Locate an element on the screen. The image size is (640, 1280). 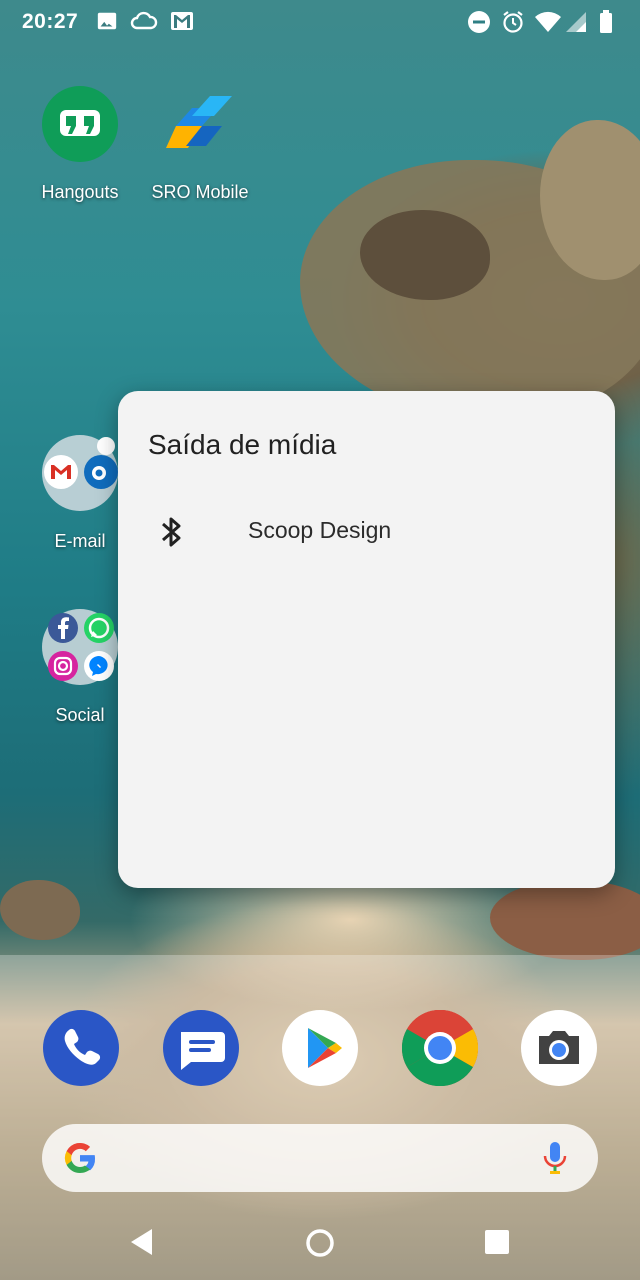
facebook-icon is located at coordinates (63, 628).